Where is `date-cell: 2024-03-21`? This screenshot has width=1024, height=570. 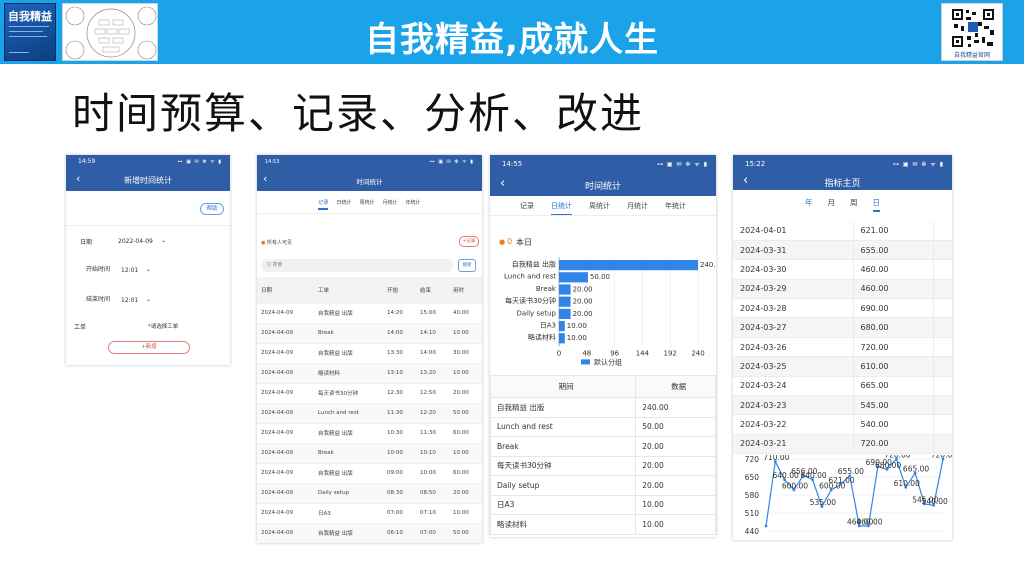
date-cell: 2024-03-21 is located at coordinates (793, 444).